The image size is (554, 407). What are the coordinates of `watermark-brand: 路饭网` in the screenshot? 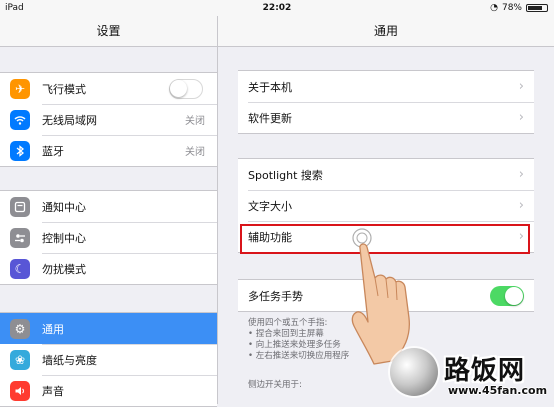 It's located at (485, 371).